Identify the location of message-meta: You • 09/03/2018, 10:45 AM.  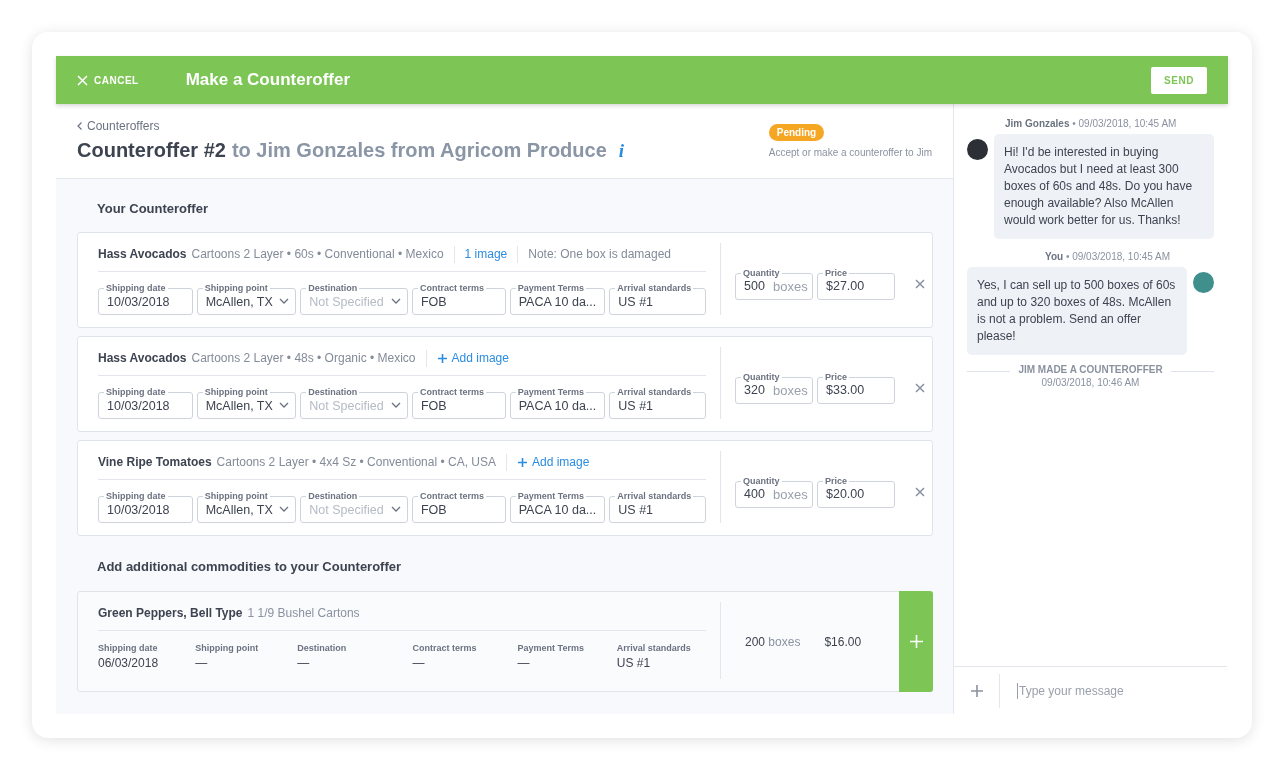
(1108, 256).